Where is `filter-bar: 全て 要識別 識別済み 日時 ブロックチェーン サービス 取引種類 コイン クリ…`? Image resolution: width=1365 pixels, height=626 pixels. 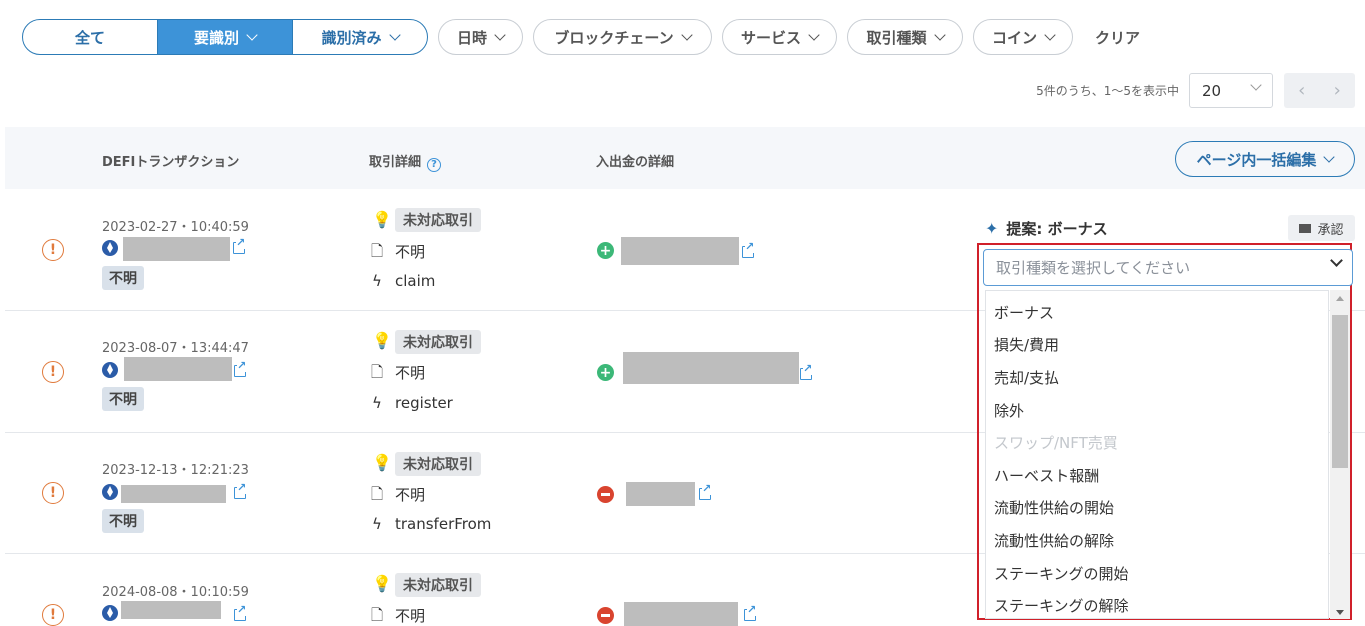
filter-bar: 全て 要識別 識別済み 日時 ブロックチェーン サービス 取引種類 コイン クリ… is located at coordinates (581, 37).